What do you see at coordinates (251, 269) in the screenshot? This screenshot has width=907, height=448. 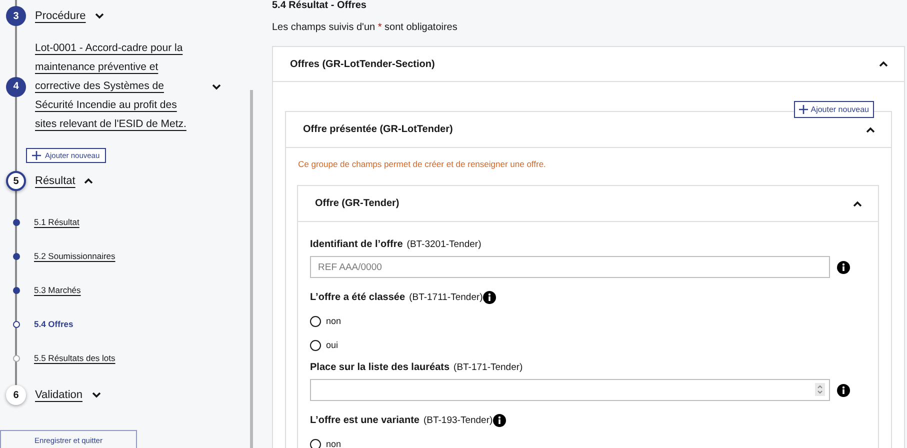 I see `scrollbar` at bounding box center [251, 269].